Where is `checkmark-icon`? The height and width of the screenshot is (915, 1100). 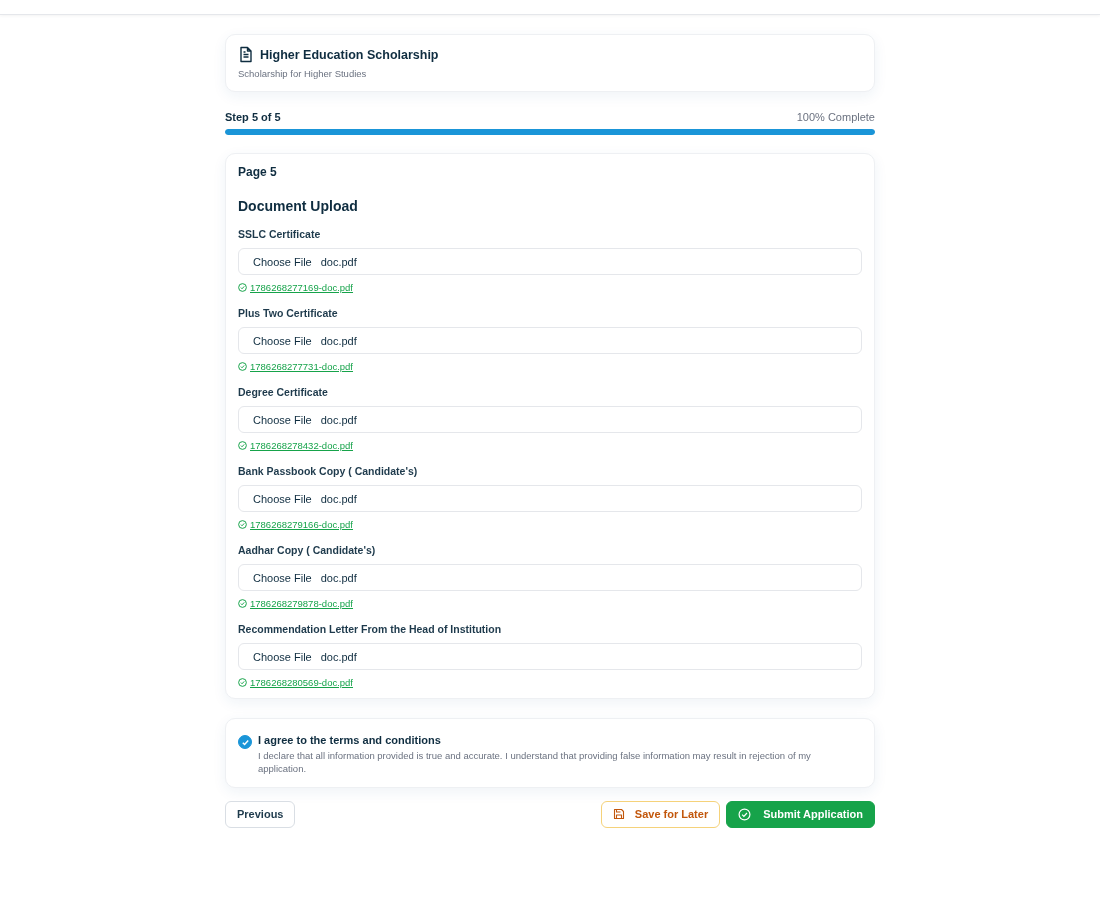
checkmark-icon is located at coordinates (245, 742).